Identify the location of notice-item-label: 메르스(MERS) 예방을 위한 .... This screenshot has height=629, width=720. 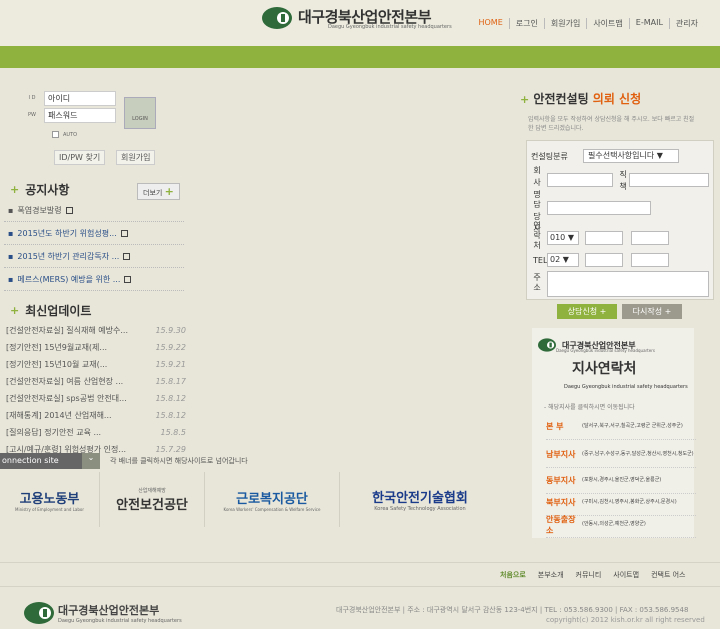
(69, 279).